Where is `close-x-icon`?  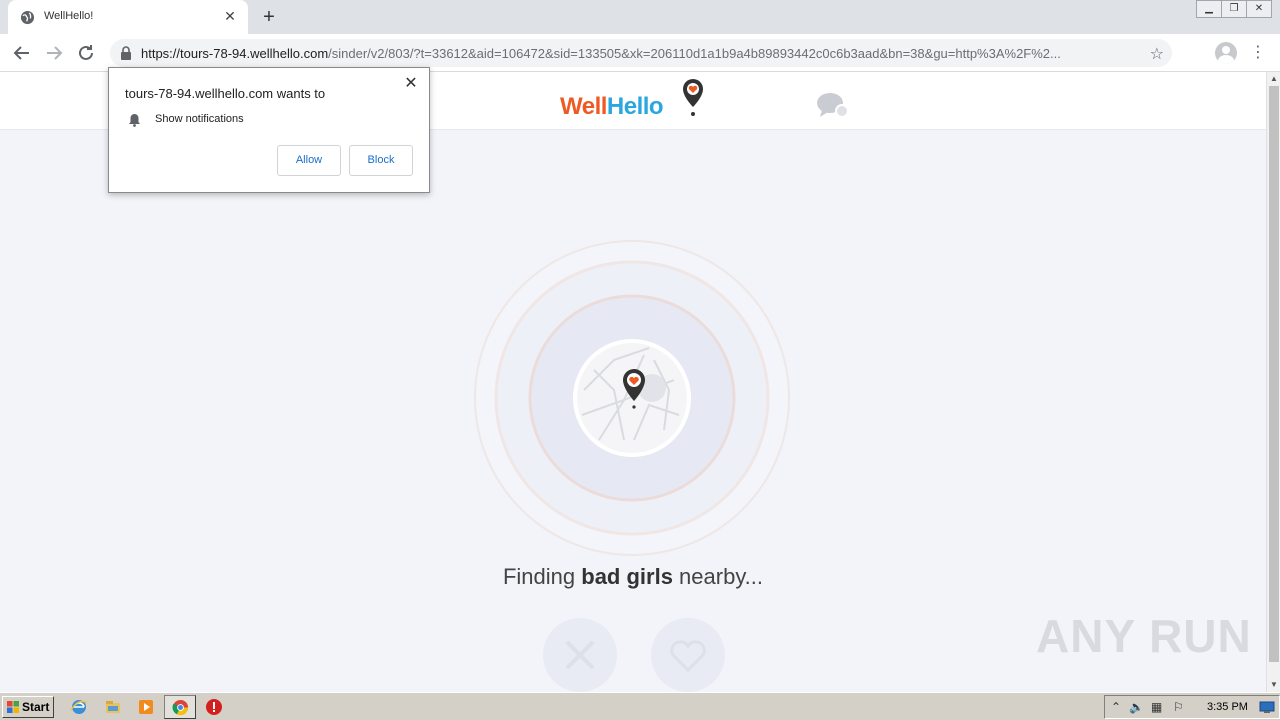
close-x-icon is located at coordinates (580, 655).